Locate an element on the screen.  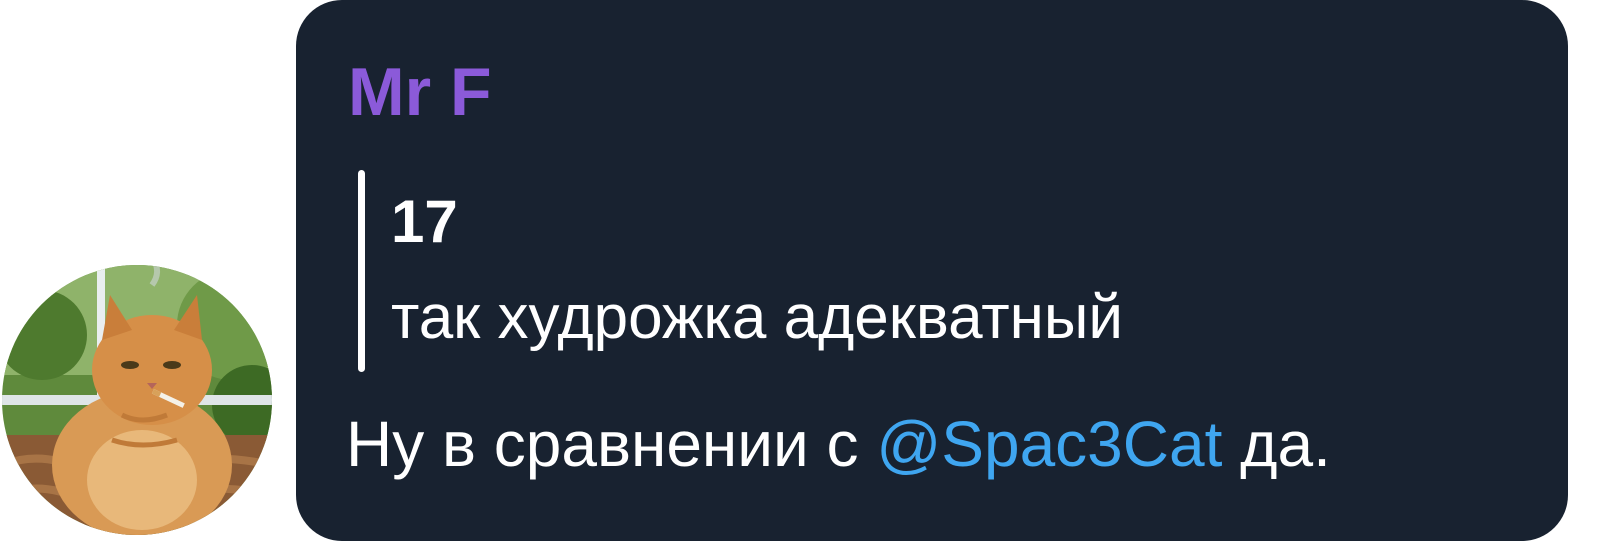
user-avatar is located at coordinates (137, 400).